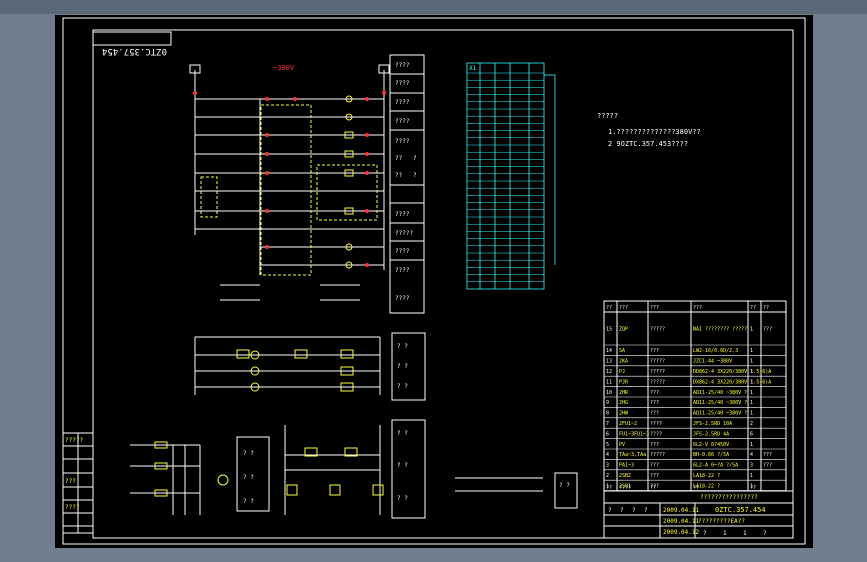  I want to click on terminal-strip, so click(511, 176).